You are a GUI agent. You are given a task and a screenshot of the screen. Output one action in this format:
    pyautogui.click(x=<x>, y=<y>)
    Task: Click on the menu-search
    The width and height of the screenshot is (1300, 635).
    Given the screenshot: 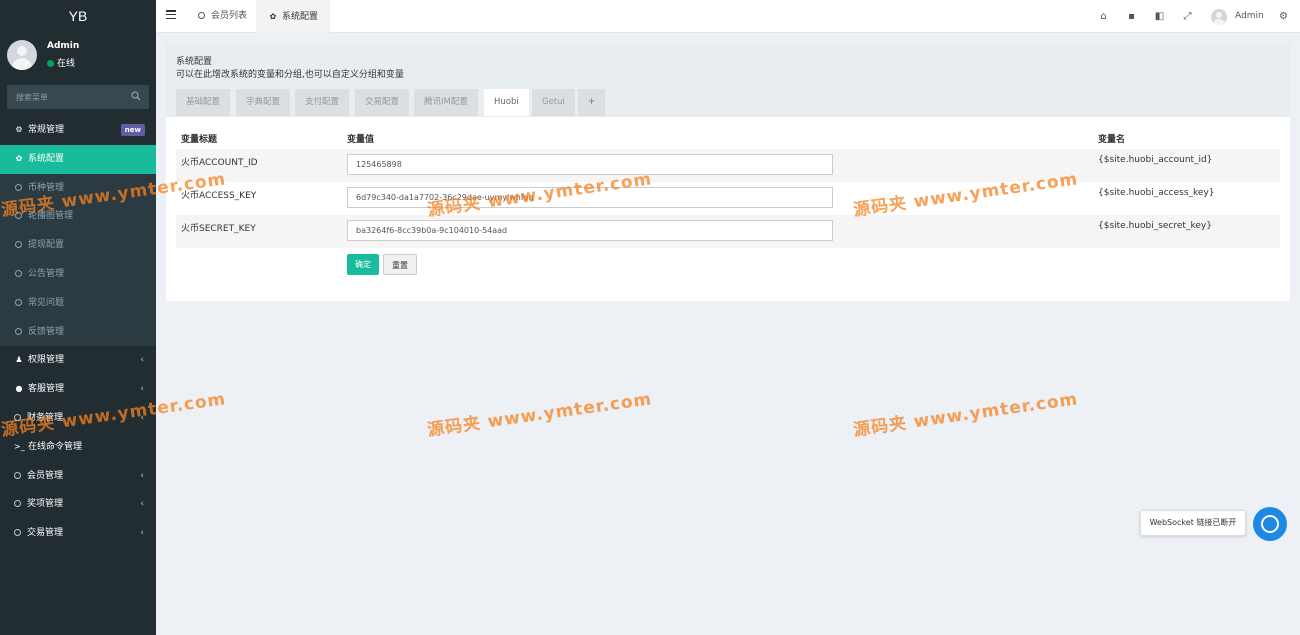 What is the action you would take?
    pyautogui.click(x=78, y=97)
    